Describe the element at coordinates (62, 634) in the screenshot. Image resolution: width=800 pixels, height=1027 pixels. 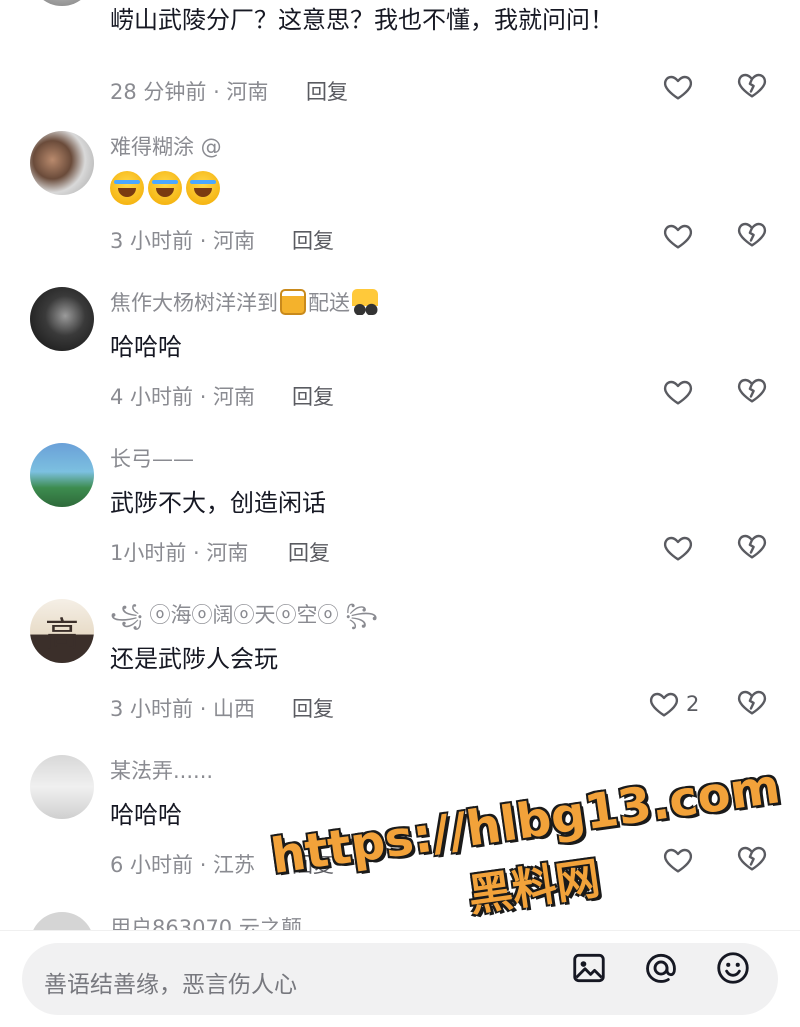
I see `avatar-glyph: 高` at that location.